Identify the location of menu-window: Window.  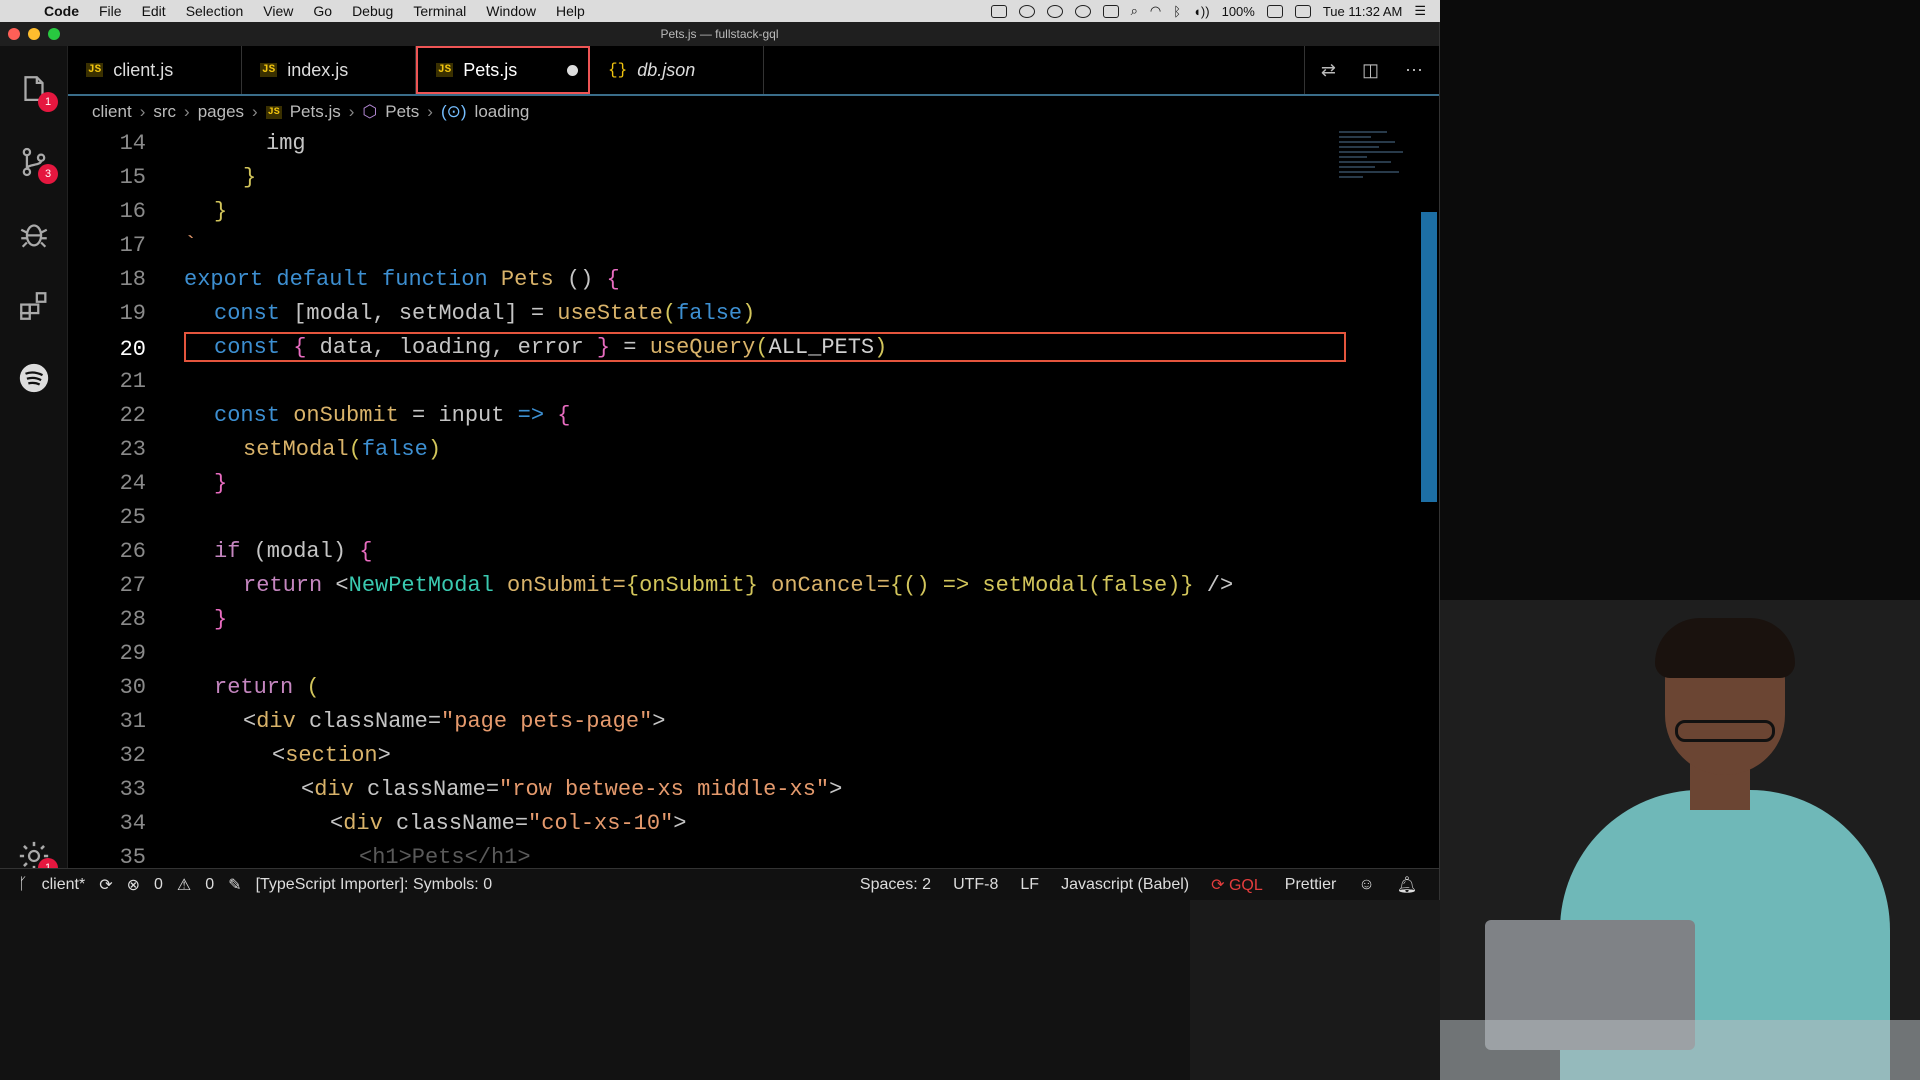
(511, 11).